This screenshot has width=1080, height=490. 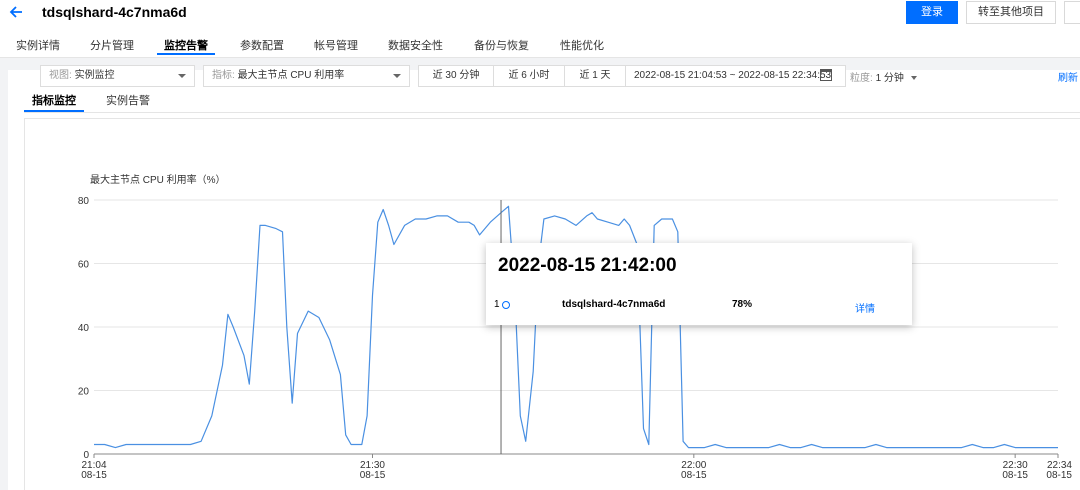 What do you see at coordinates (506, 305) in the screenshot?
I see `series-marker-icon` at bounding box center [506, 305].